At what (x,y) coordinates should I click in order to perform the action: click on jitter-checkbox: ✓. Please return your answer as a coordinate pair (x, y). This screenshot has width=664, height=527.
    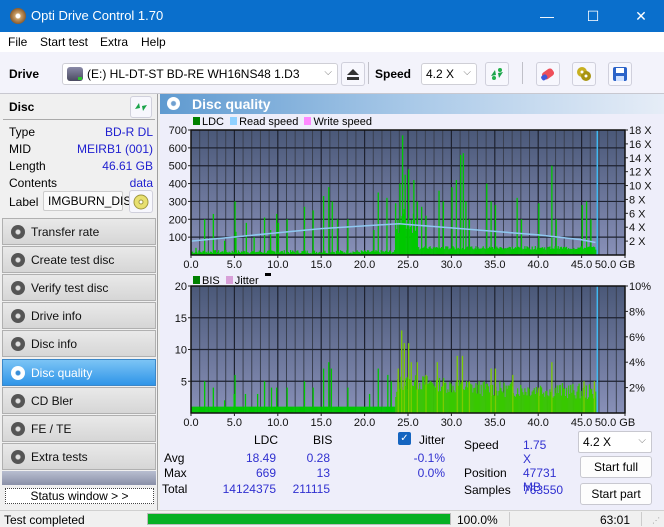
    Looking at the image, I should click on (404, 438).